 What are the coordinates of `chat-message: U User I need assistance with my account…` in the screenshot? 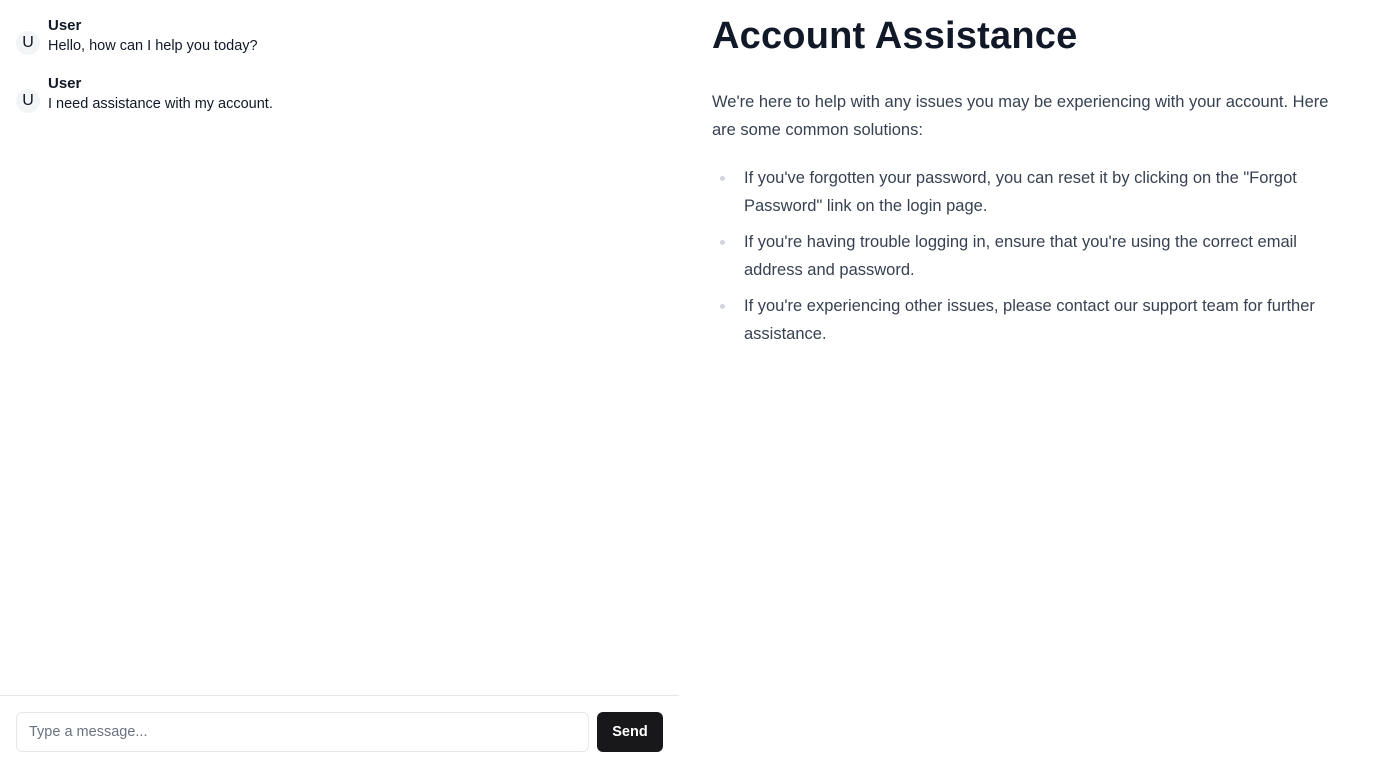 It's located at (339, 94).